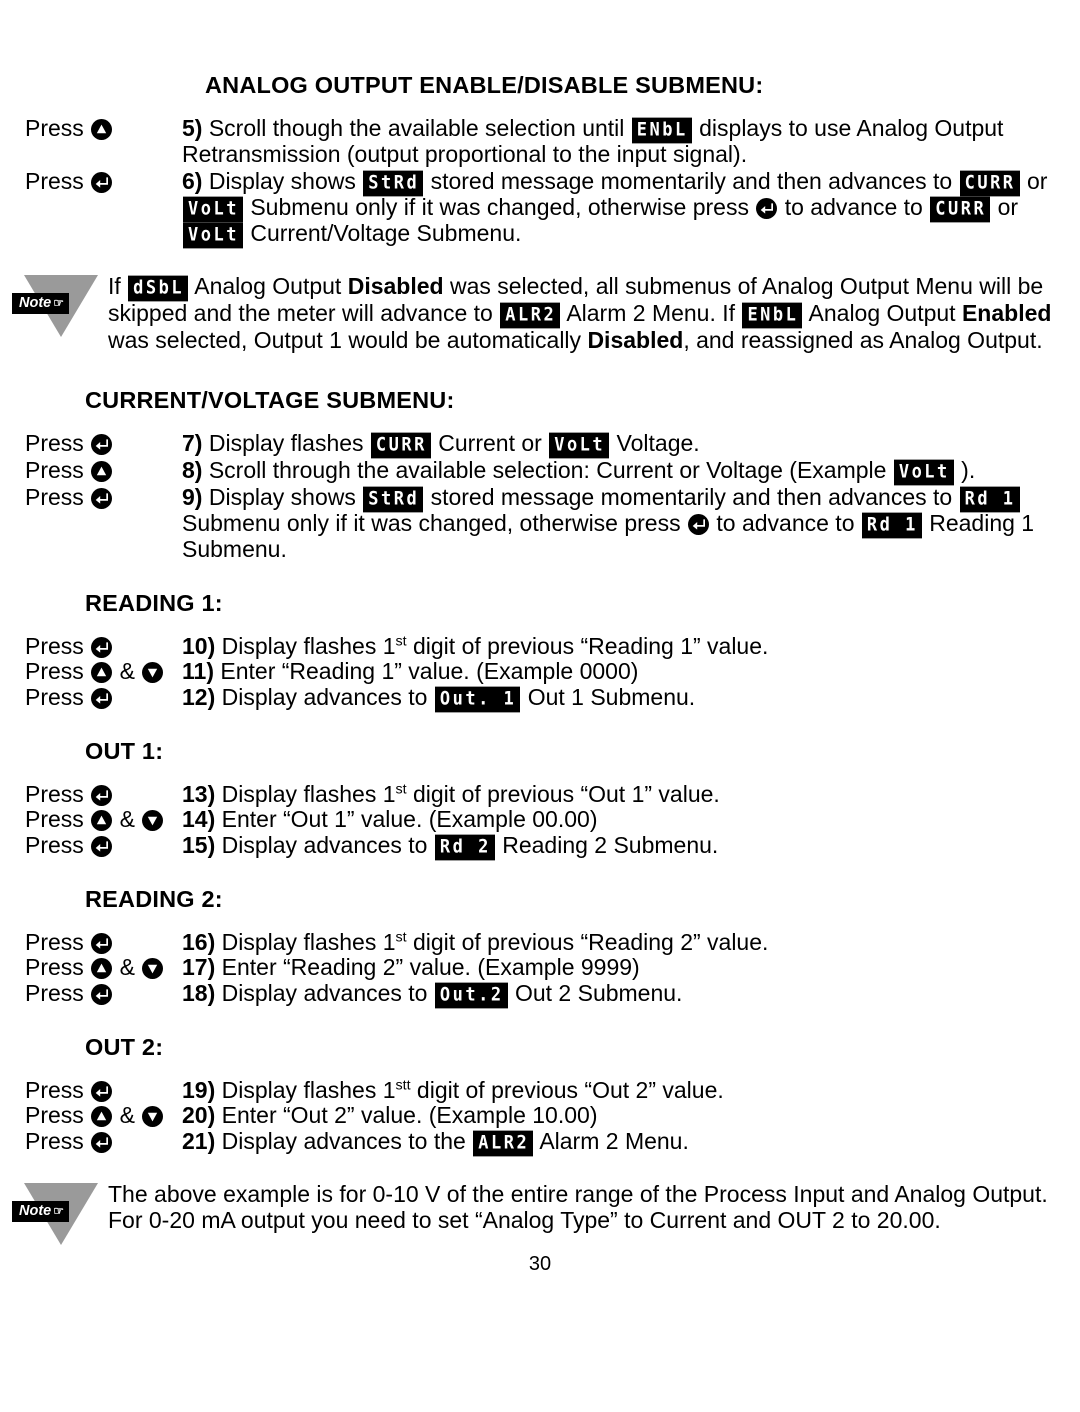 The image size is (1080, 1412). I want to click on step-number-18: 18), so click(199, 992).